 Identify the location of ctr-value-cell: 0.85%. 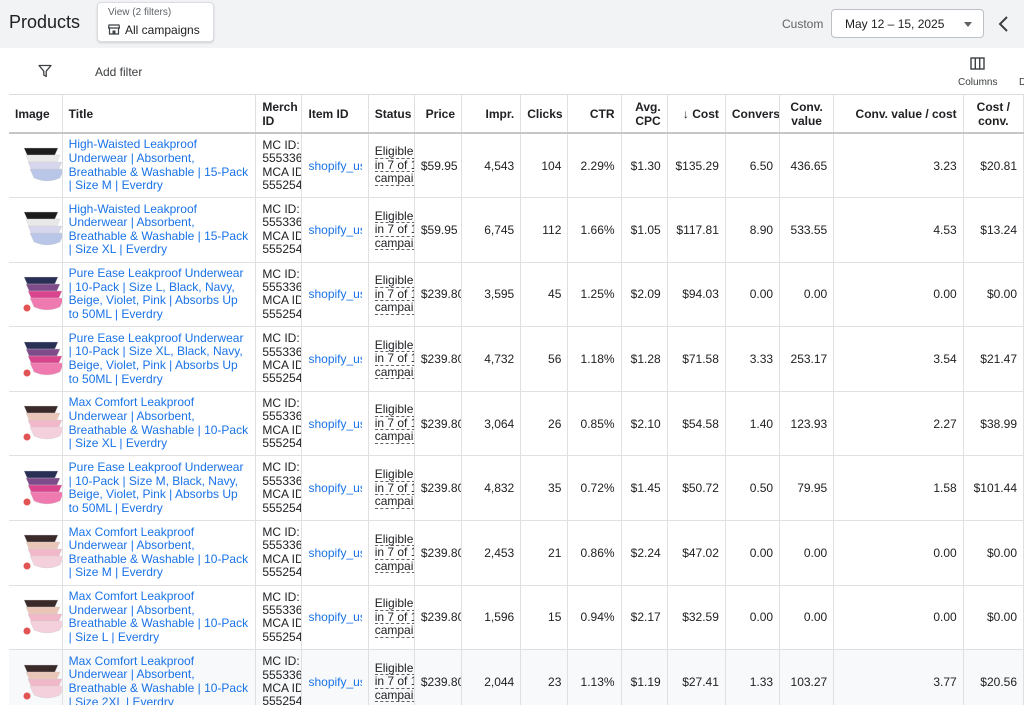
(594, 424).